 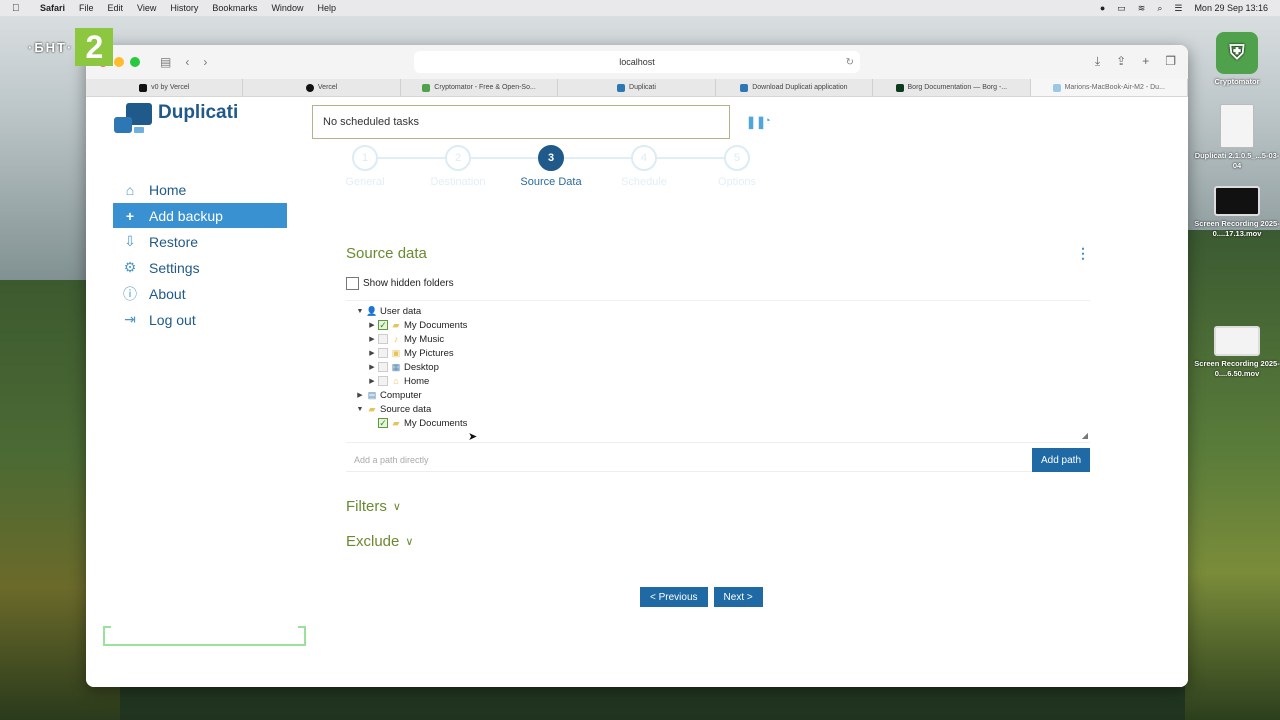 I want to click on desktop-folder-icon: ▦, so click(x=396, y=366).